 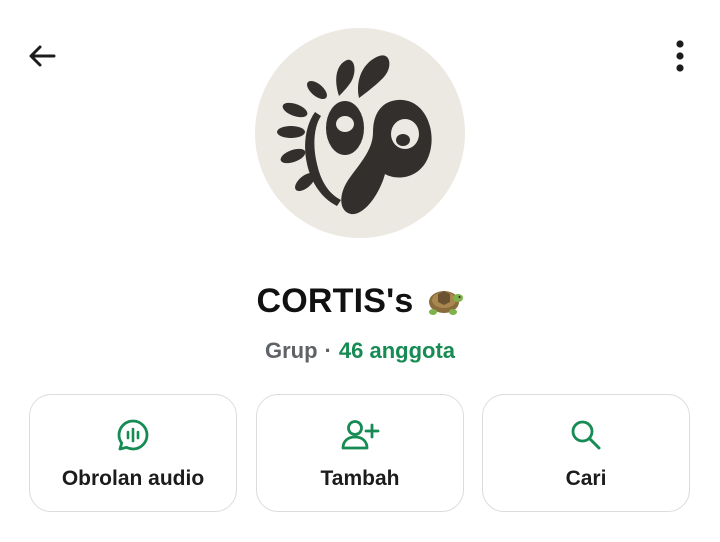 I want to click on turtle-icon, so click(x=444, y=301).